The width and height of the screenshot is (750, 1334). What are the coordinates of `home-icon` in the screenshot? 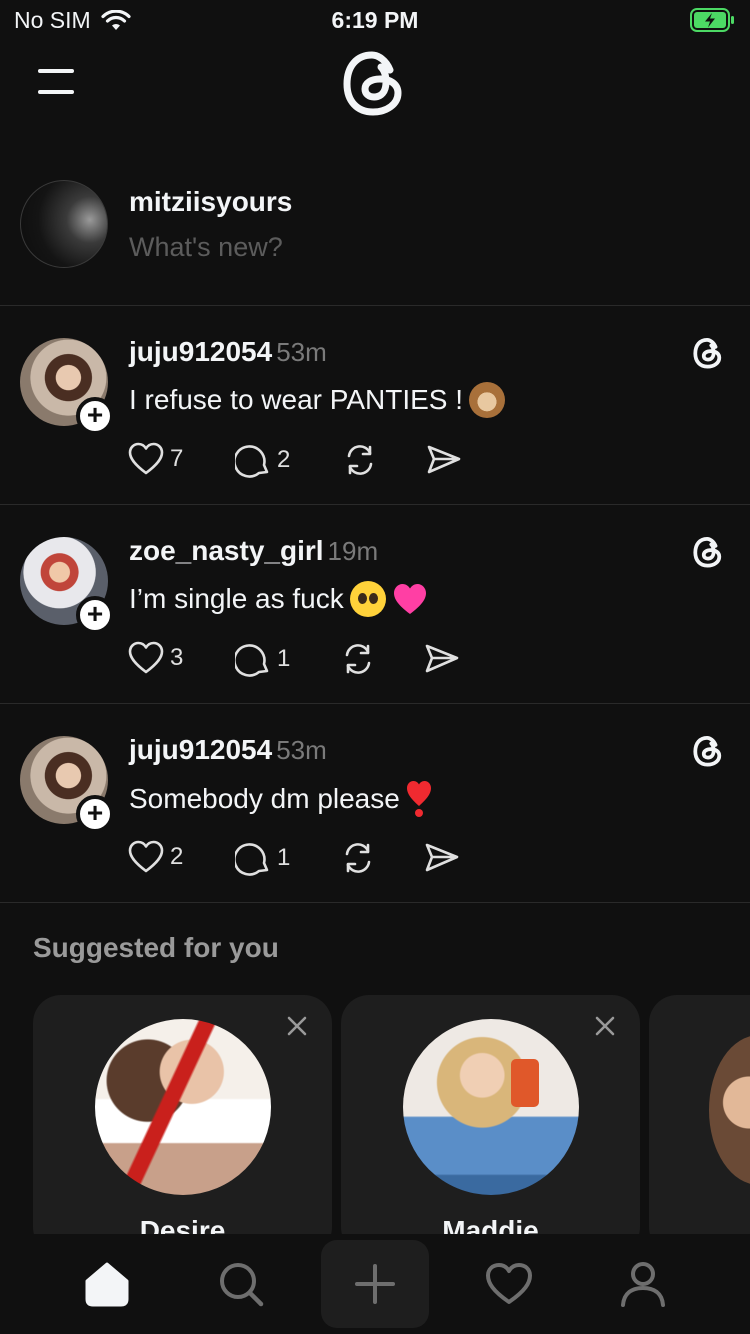 It's located at (107, 1284).